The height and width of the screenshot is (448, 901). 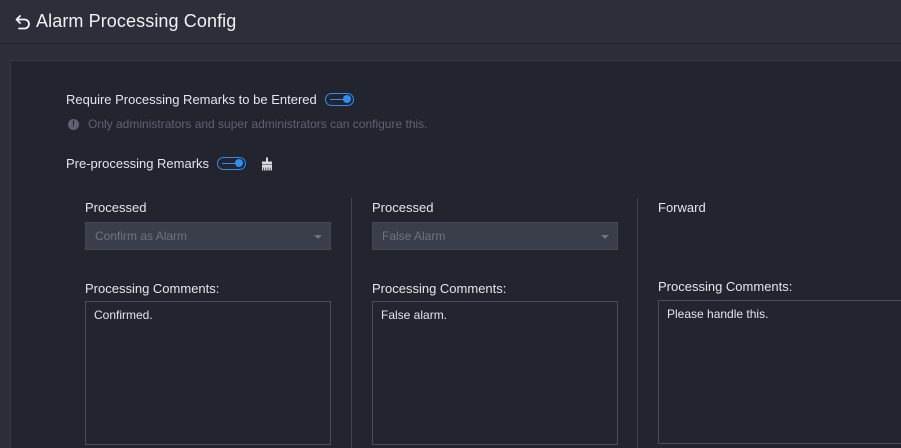 I want to click on require-remarks-toggle, so click(x=339, y=99).